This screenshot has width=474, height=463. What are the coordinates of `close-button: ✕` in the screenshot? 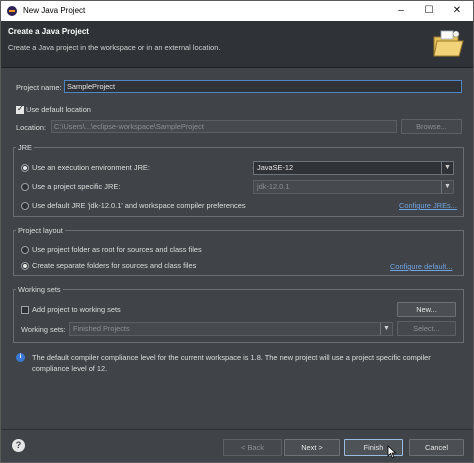 It's located at (457, 11).